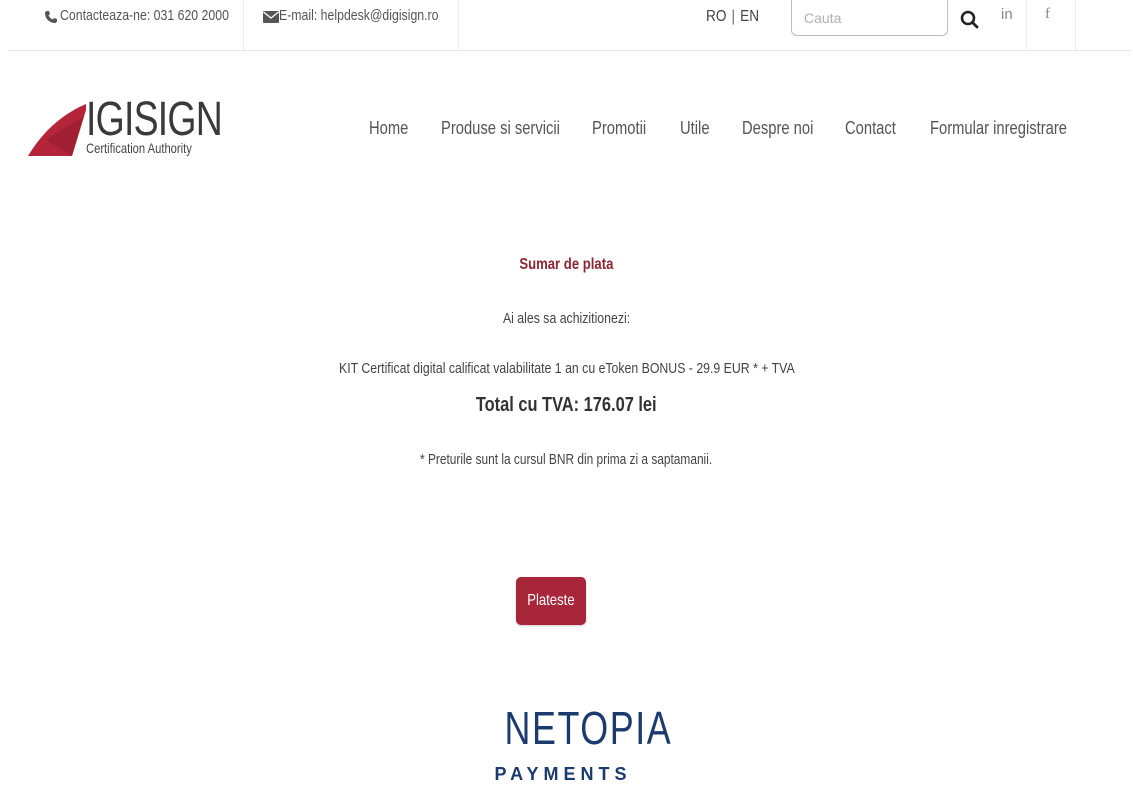 This screenshot has width=1133, height=801. What do you see at coordinates (154, 119) in the screenshot?
I see `logo-wordmark: IGISIGN` at bounding box center [154, 119].